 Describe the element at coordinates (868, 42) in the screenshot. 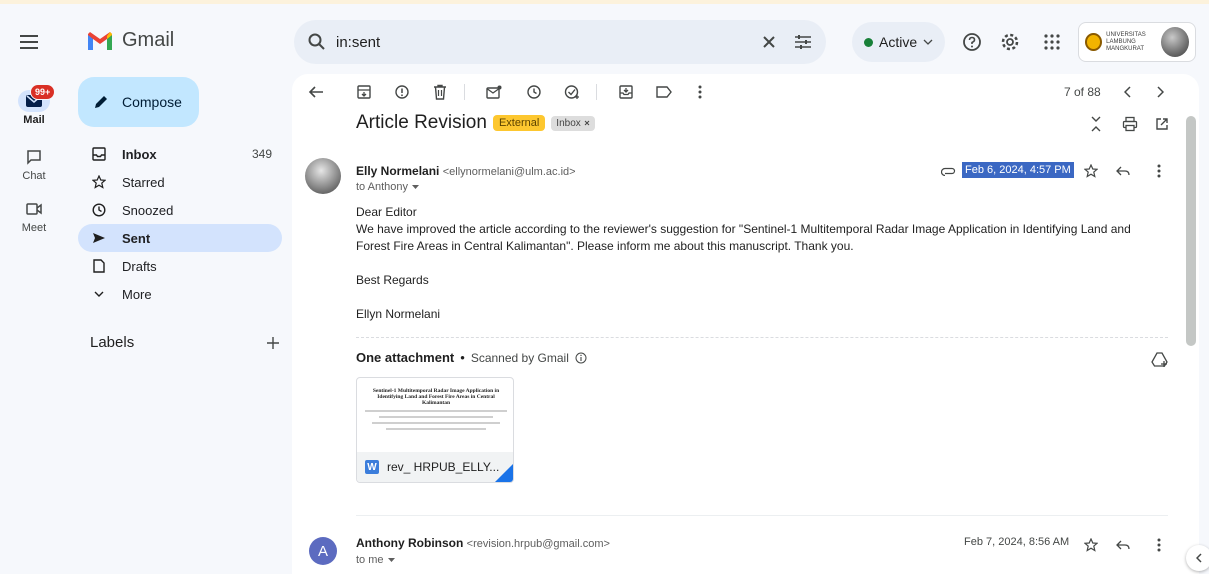

I see `status-dot` at that location.